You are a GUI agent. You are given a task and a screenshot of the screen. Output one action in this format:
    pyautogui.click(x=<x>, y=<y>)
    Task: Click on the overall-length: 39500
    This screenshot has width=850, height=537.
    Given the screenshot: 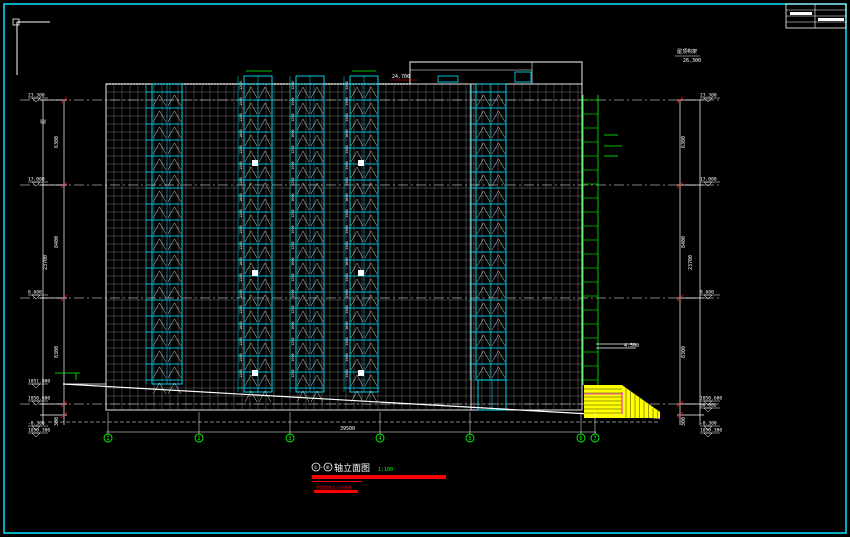 What is the action you would take?
    pyautogui.click(x=347, y=429)
    